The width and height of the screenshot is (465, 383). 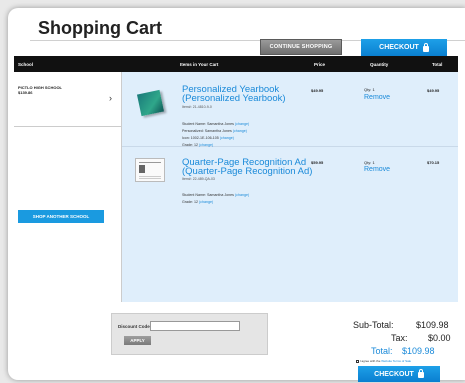 What do you see at coordinates (25, 92) in the screenshot?
I see `school-amount: $139.86` at bounding box center [25, 92].